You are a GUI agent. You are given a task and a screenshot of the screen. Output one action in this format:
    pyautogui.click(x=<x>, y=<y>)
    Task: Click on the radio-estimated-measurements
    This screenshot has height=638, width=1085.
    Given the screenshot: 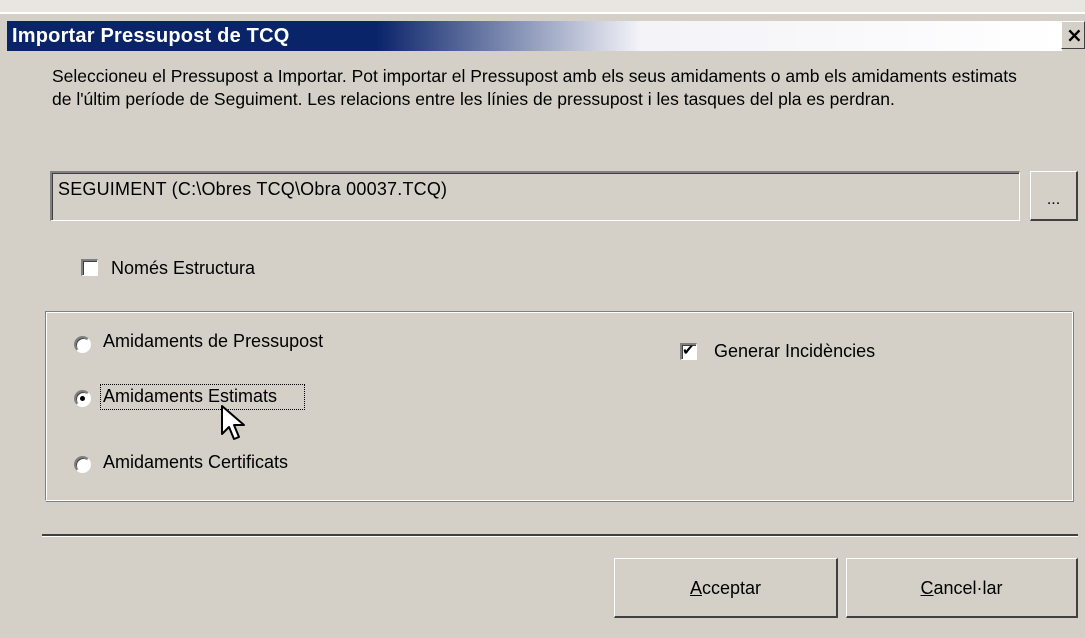 What is the action you would take?
    pyautogui.click(x=82, y=398)
    